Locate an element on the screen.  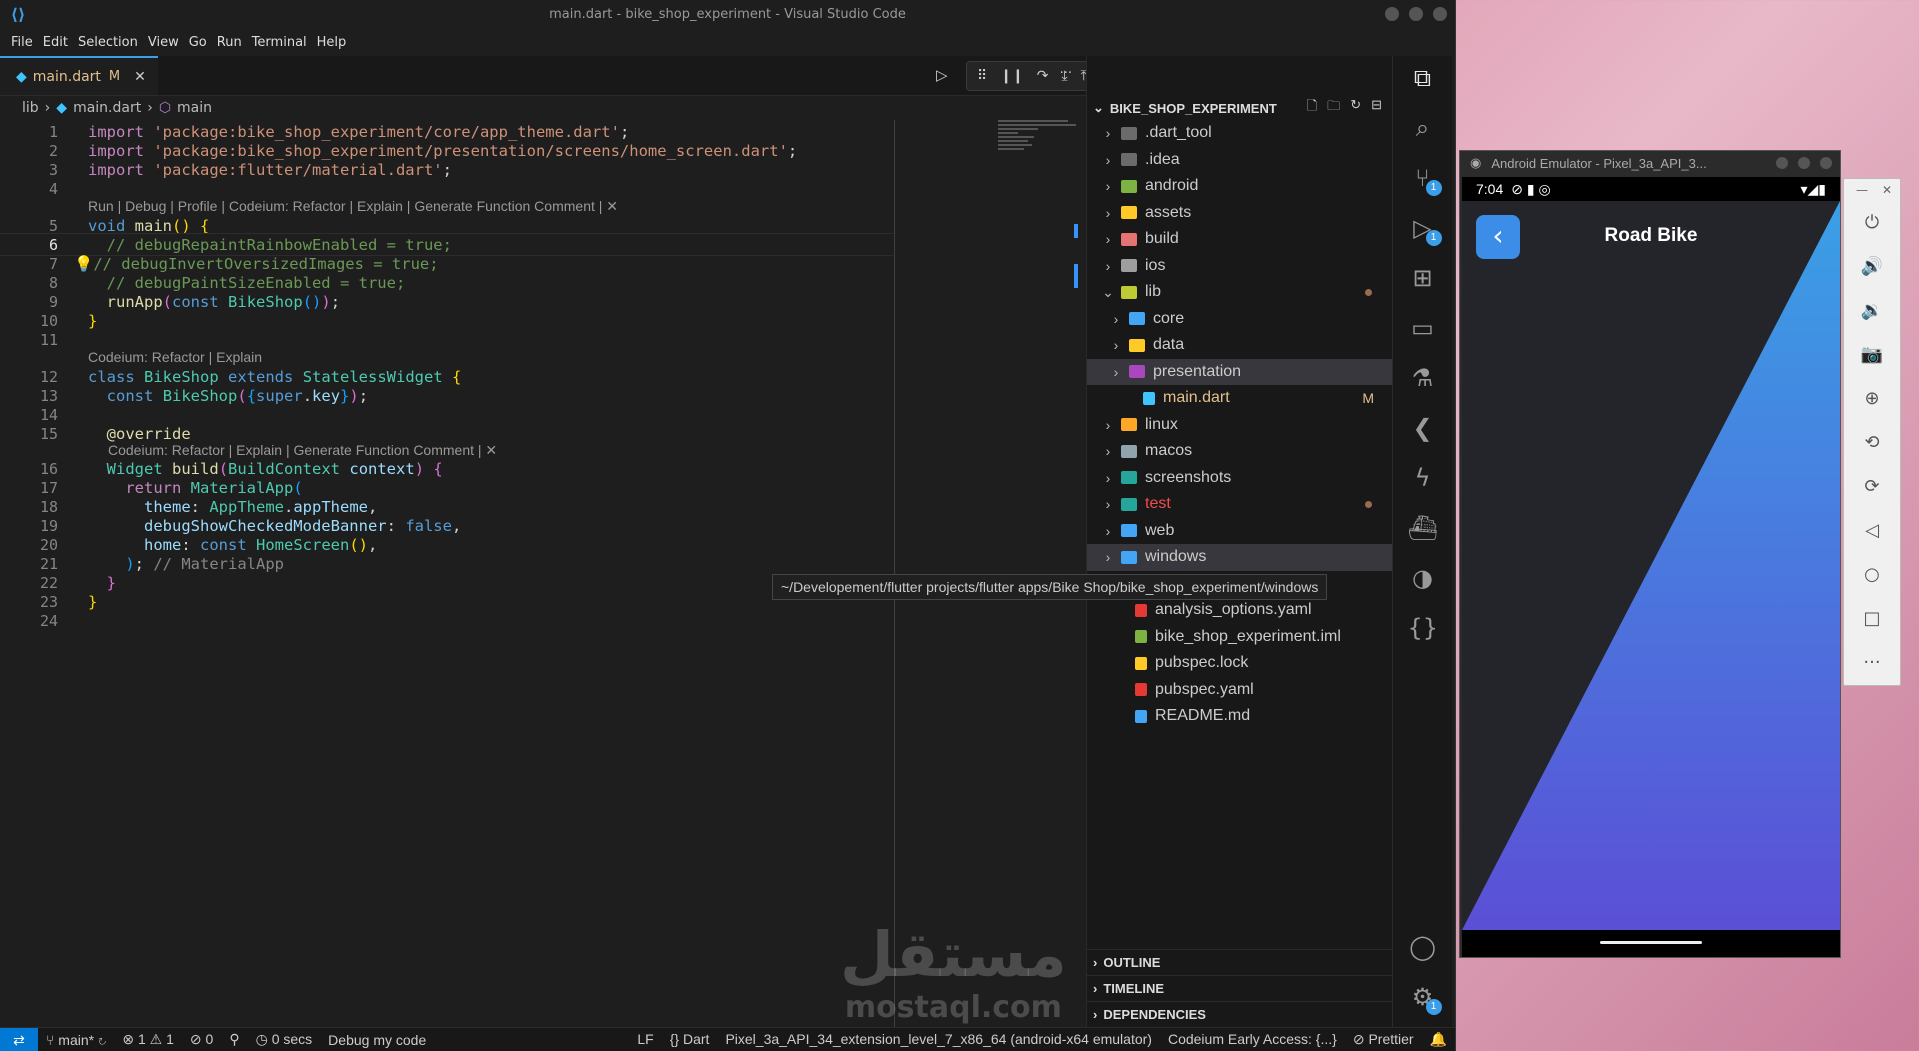
tree-item: › presentation is located at coordinates (1239, 371).